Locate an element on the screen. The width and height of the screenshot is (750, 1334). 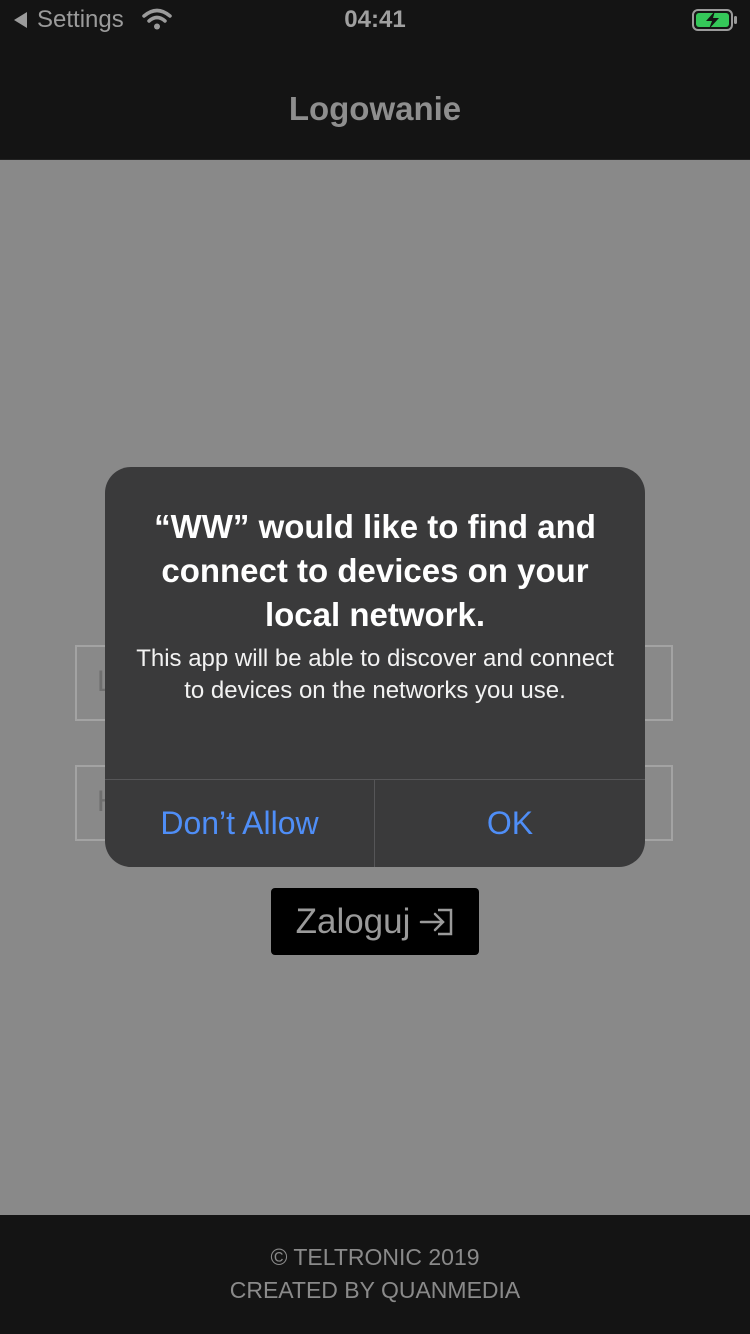
status-time: 04:41 is located at coordinates (375, 19).